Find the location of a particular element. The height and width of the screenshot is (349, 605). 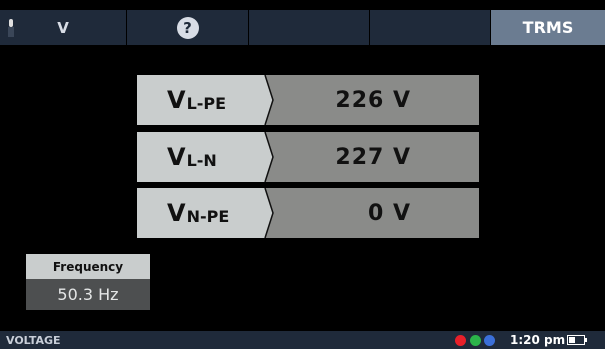

tab-help: ? is located at coordinates (187, 27).